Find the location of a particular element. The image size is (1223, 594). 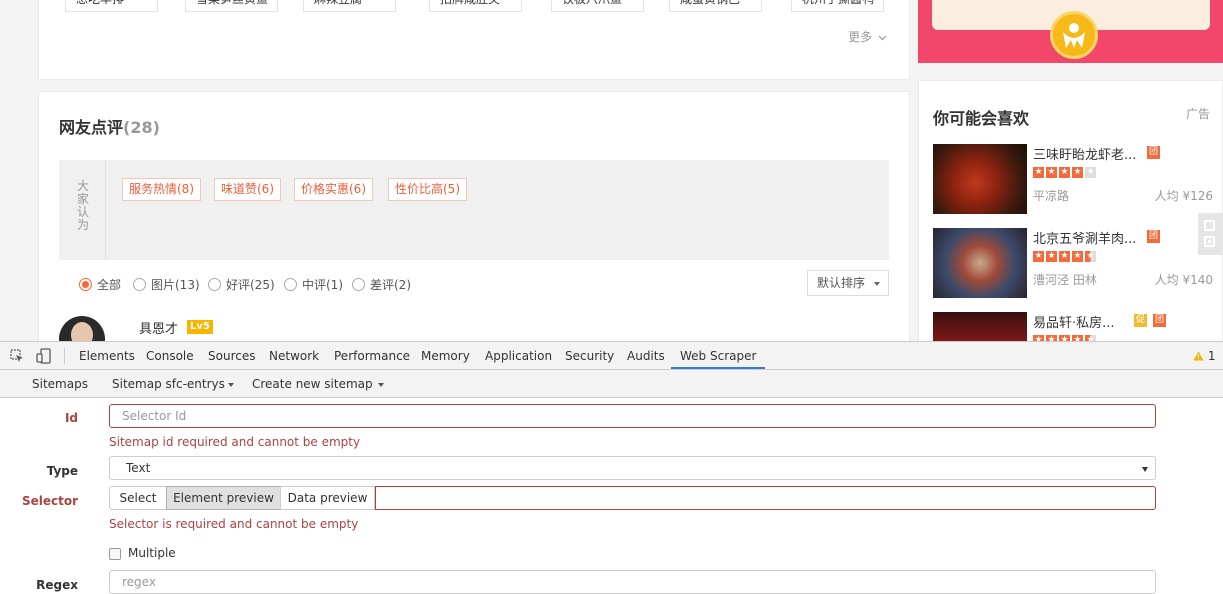

reviewer-avatar is located at coordinates (82, 328).